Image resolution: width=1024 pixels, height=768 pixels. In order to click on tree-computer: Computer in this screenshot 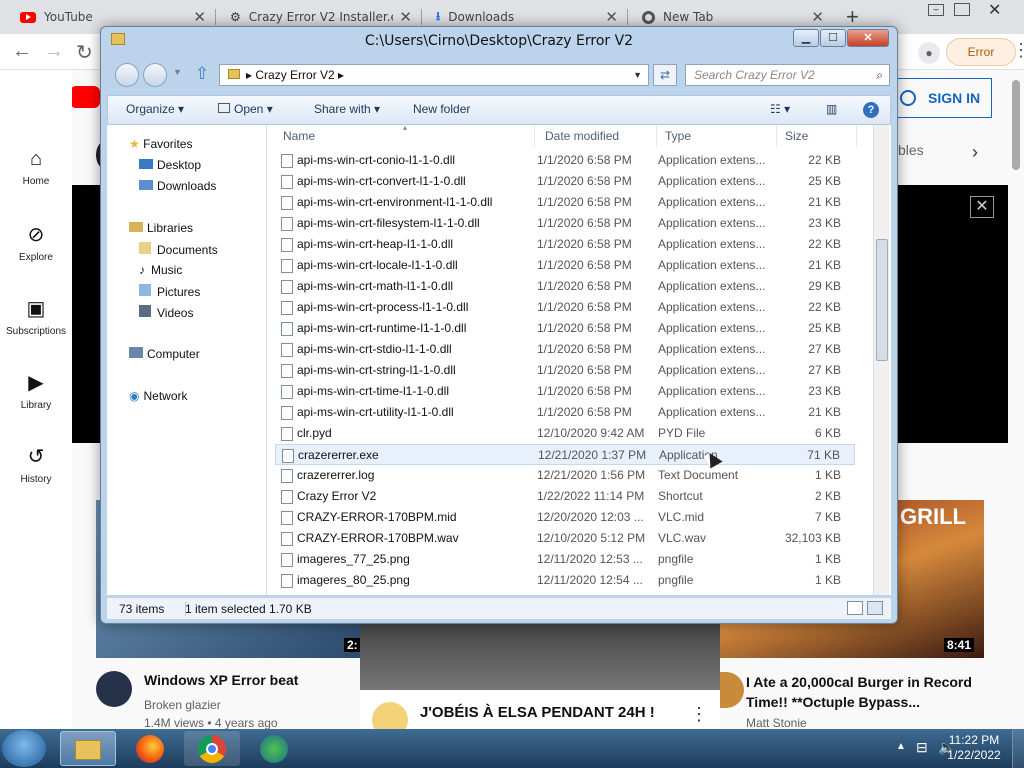, I will do `click(164, 354)`.